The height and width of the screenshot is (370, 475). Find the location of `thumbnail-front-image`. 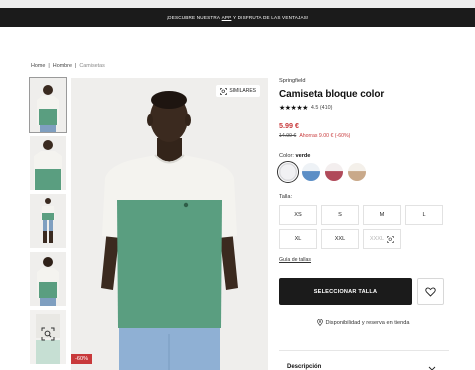

thumbnail-front-image is located at coordinates (48, 105).